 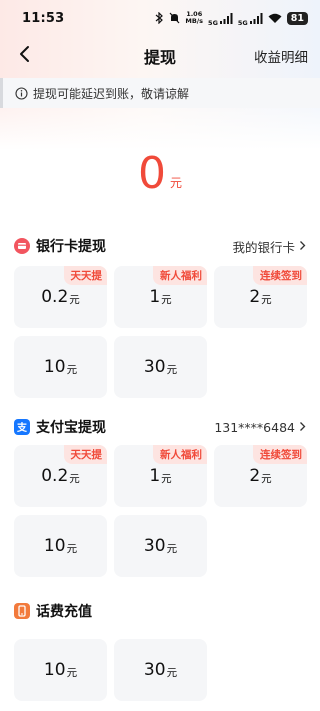 What do you see at coordinates (275, 18) in the screenshot?
I see `wifi-icon` at bounding box center [275, 18].